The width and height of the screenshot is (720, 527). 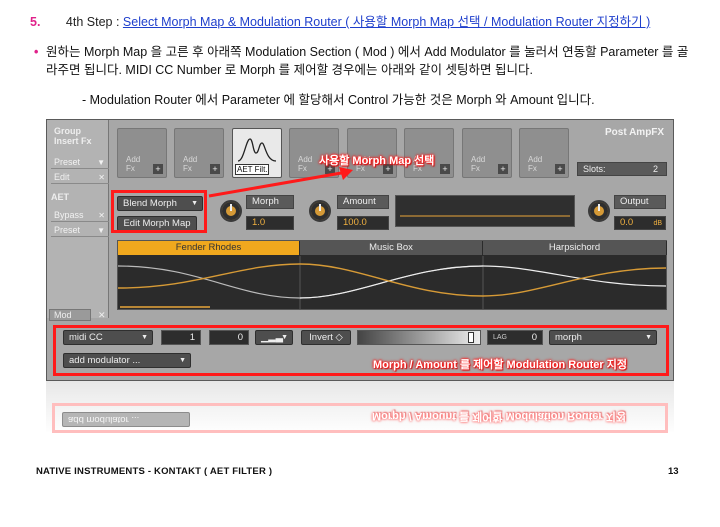 I want to click on morph-map-callout: 사용할 Morph Map 선택, so click(x=377, y=161).